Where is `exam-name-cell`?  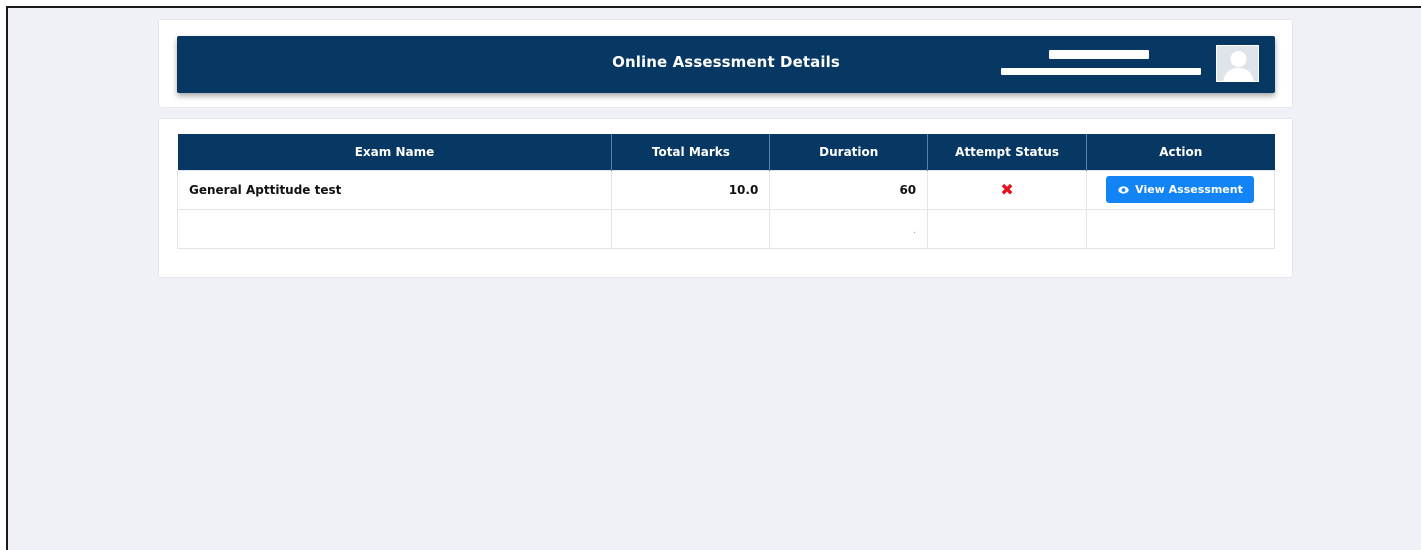 exam-name-cell is located at coordinates (394, 228).